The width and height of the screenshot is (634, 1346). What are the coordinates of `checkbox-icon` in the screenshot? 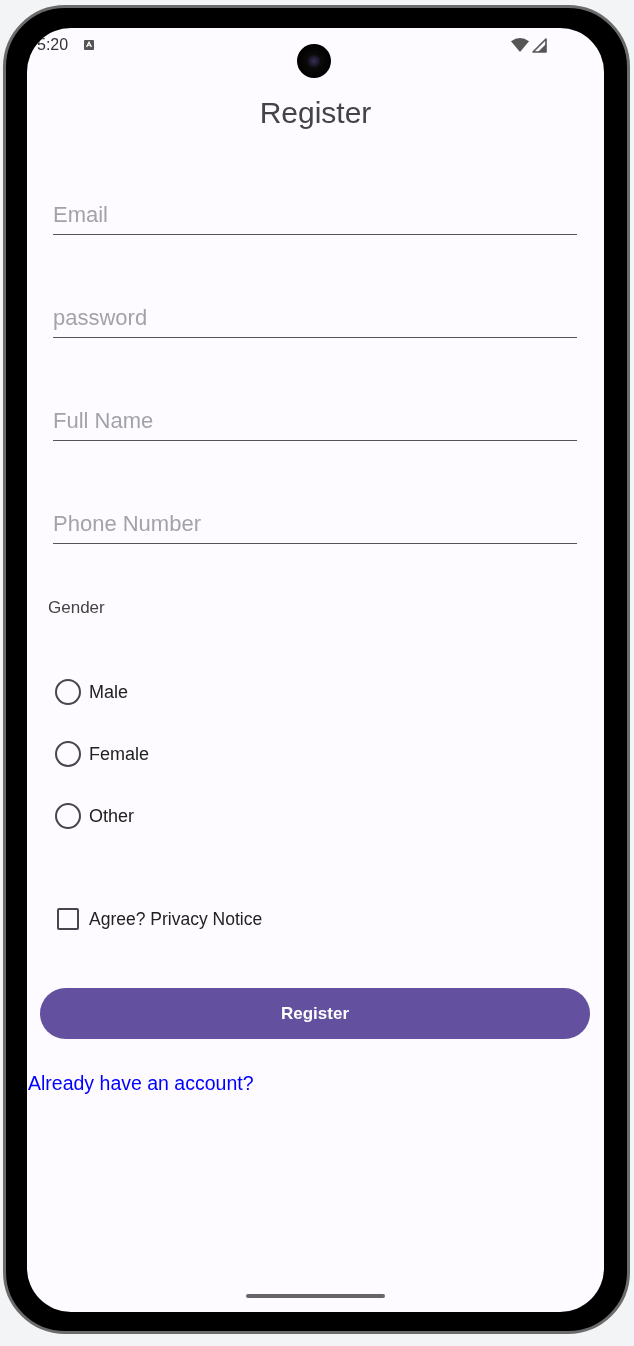 It's located at (68, 919).